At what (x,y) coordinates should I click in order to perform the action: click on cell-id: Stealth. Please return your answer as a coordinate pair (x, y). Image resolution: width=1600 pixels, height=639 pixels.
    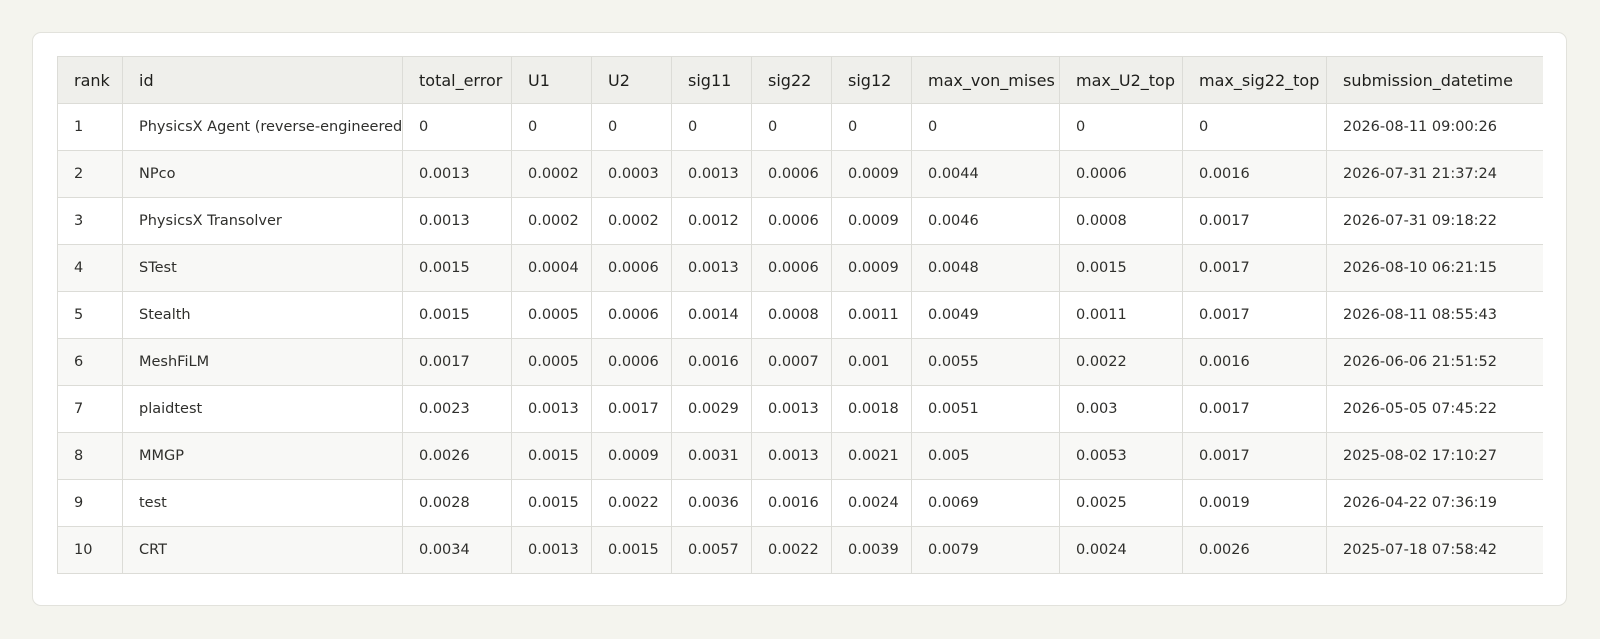
    Looking at the image, I should click on (262, 315).